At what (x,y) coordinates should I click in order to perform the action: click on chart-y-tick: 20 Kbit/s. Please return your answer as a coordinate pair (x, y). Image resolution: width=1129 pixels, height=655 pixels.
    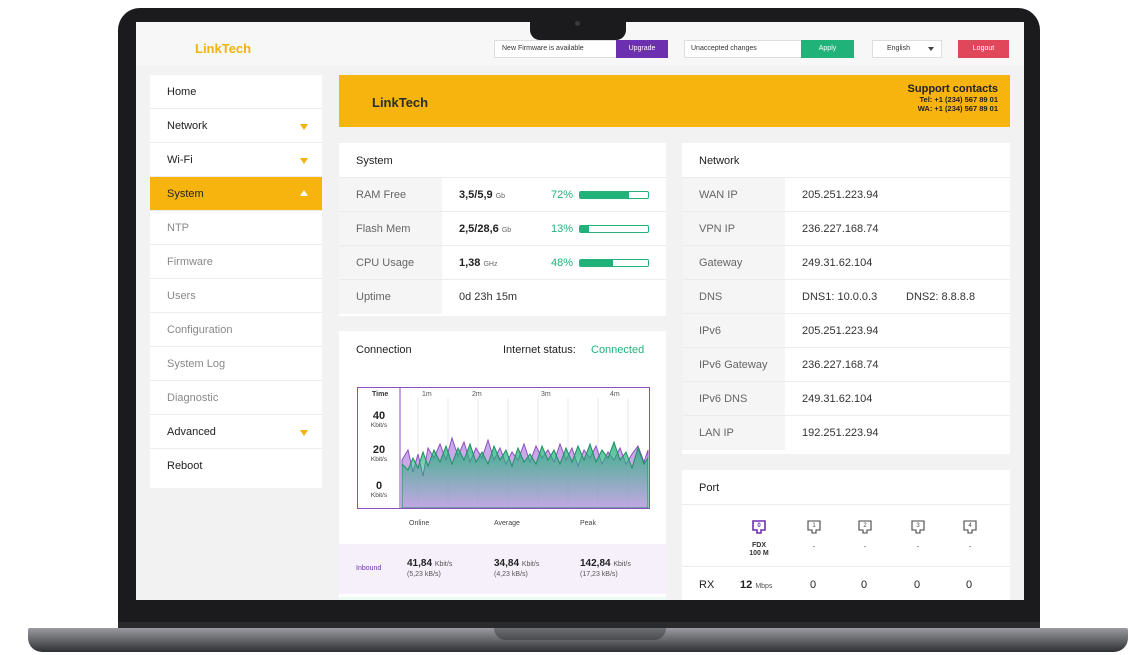
    Looking at the image, I should click on (379, 453).